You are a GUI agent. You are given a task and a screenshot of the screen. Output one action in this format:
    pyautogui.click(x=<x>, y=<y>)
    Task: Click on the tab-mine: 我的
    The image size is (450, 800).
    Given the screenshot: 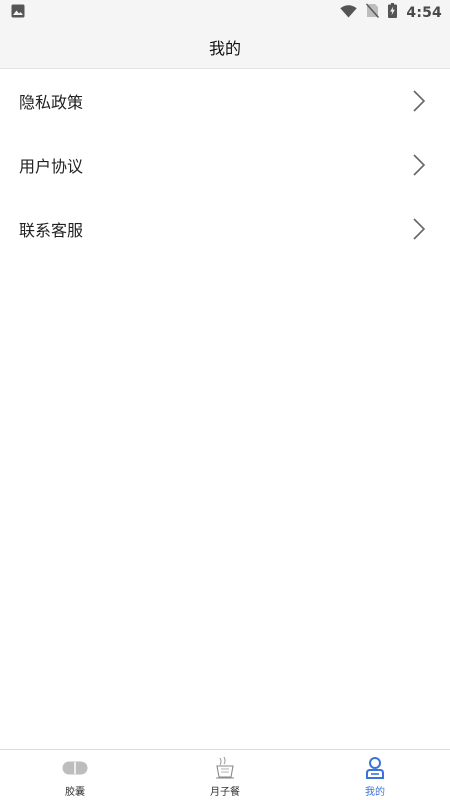 What is the action you would take?
    pyautogui.click(x=375, y=775)
    